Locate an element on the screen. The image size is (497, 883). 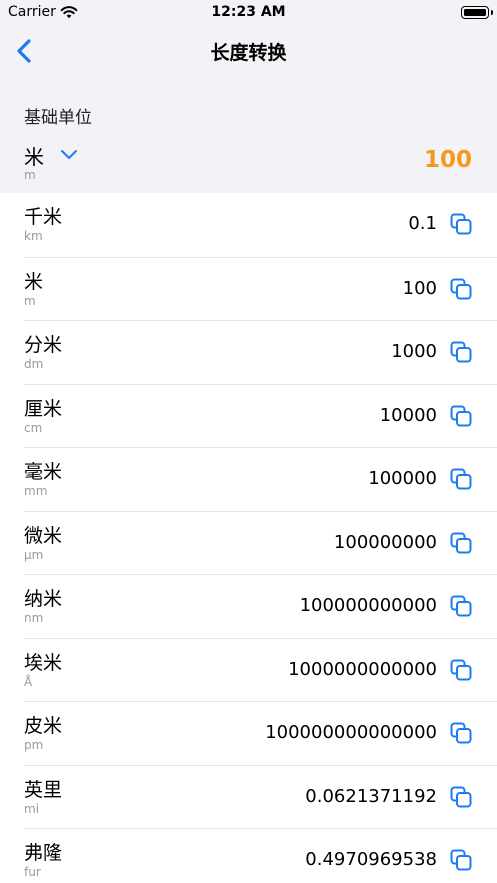
chevron-down-icon is located at coordinates (69, 155).